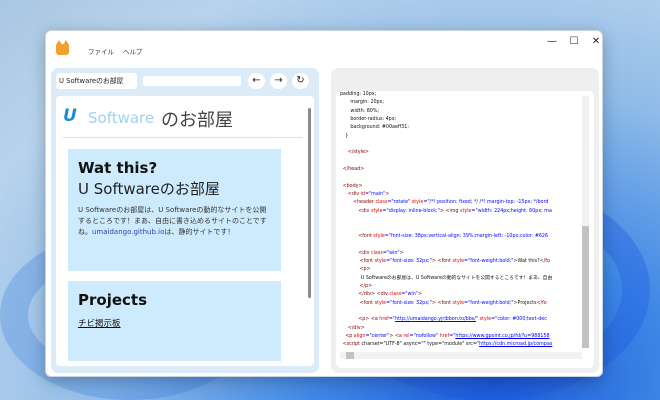 This screenshot has width=660, height=400. Describe the element at coordinates (350, 355) in the screenshot. I see `source-horizontal-thumb` at that location.